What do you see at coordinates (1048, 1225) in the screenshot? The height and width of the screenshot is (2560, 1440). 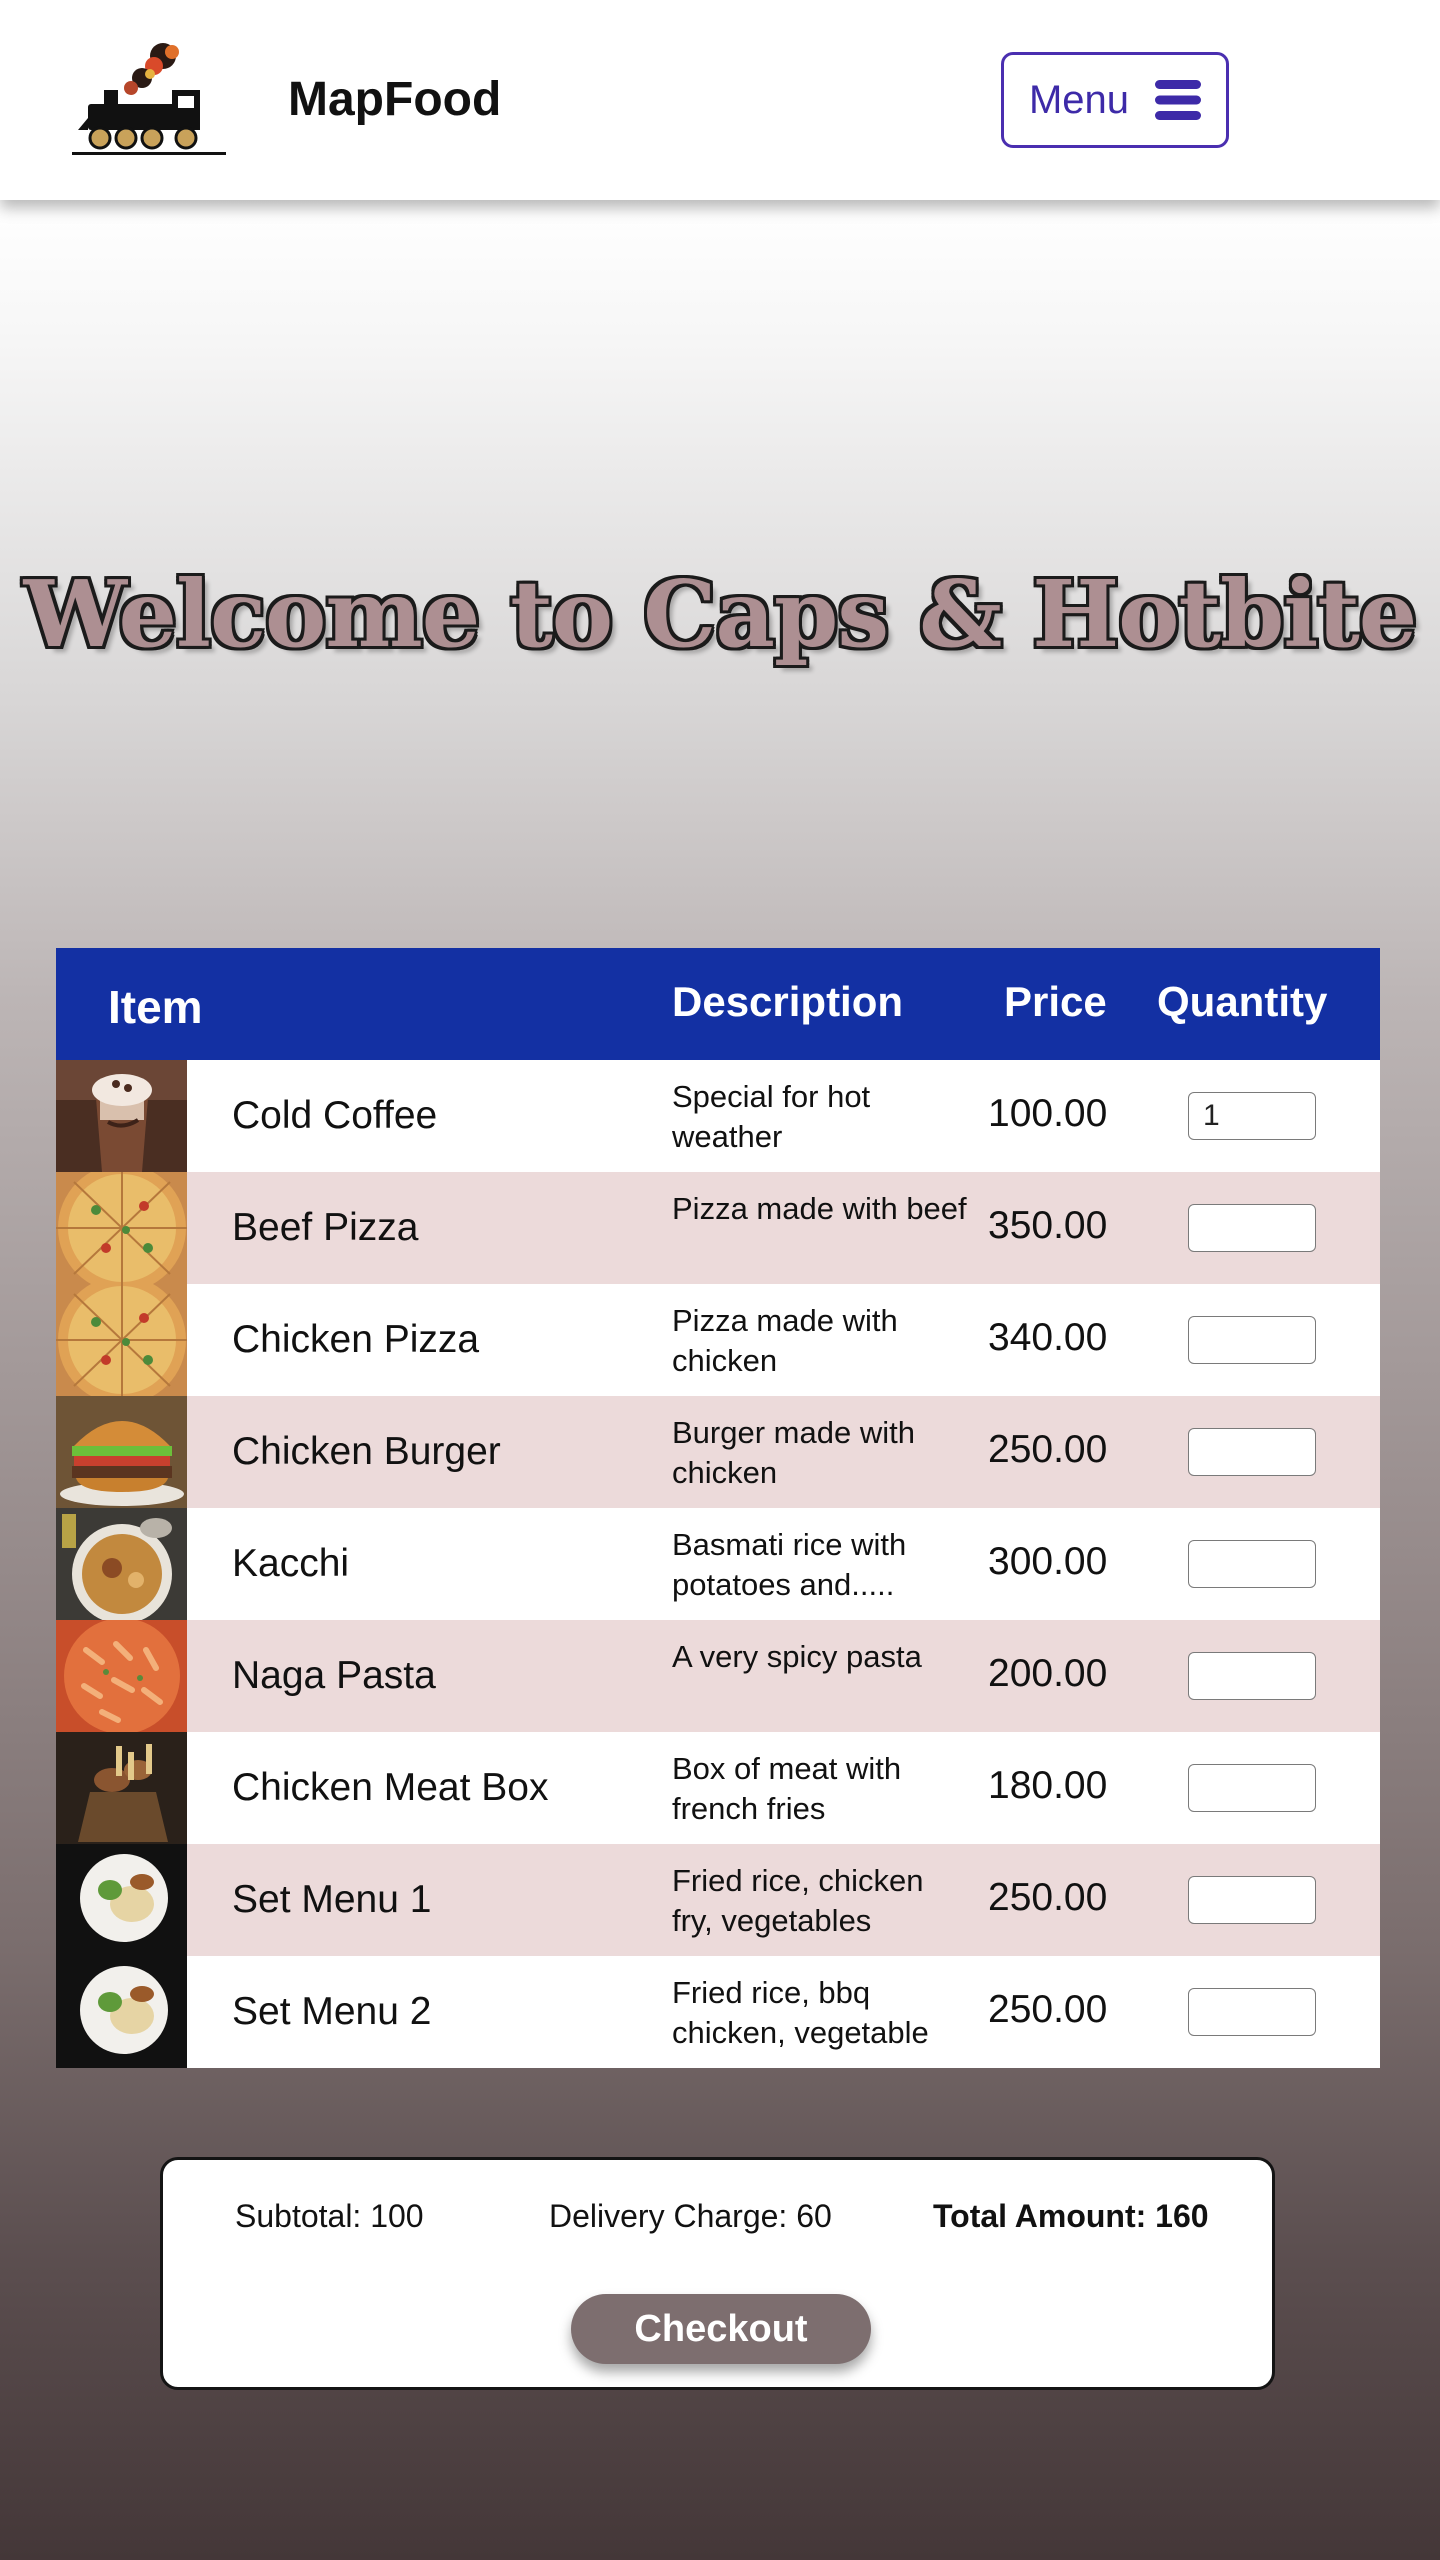 I see `item-price: 350.00` at bounding box center [1048, 1225].